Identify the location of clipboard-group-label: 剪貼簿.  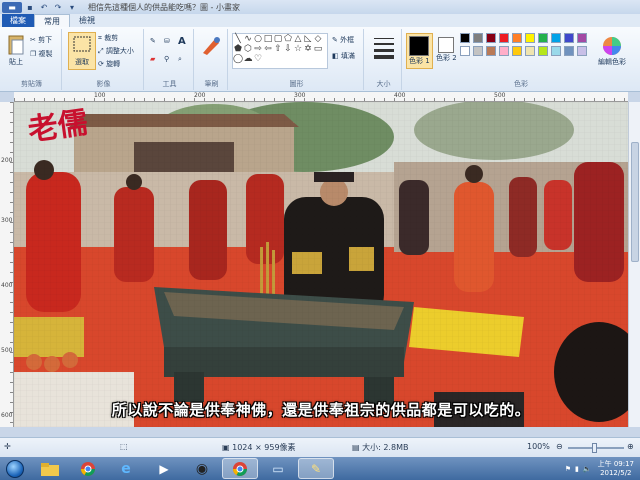
(31, 84).